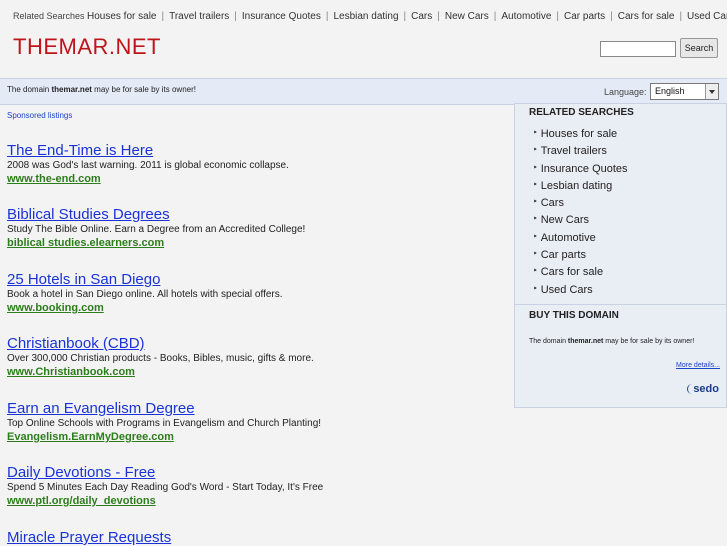 The height and width of the screenshot is (546, 727). What do you see at coordinates (574, 315) in the screenshot?
I see `buy-domain-heading: BUY THIS DOMAIN` at bounding box center [574, 315].